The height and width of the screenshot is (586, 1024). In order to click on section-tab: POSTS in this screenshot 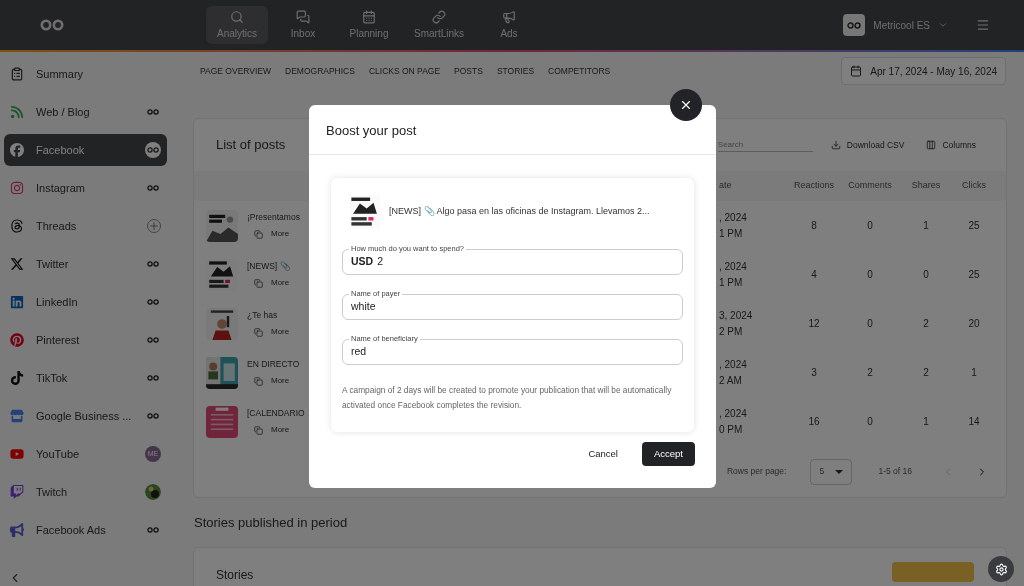, I will do `click(468, 71)`.